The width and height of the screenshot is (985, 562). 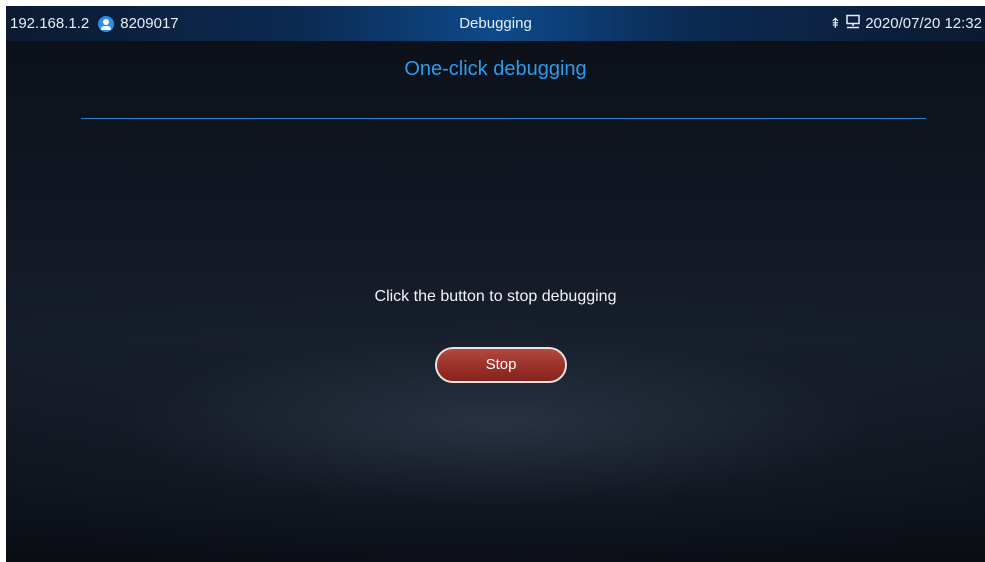 I want to click on page-title: One-click debugging, so click(x=495, y=69).